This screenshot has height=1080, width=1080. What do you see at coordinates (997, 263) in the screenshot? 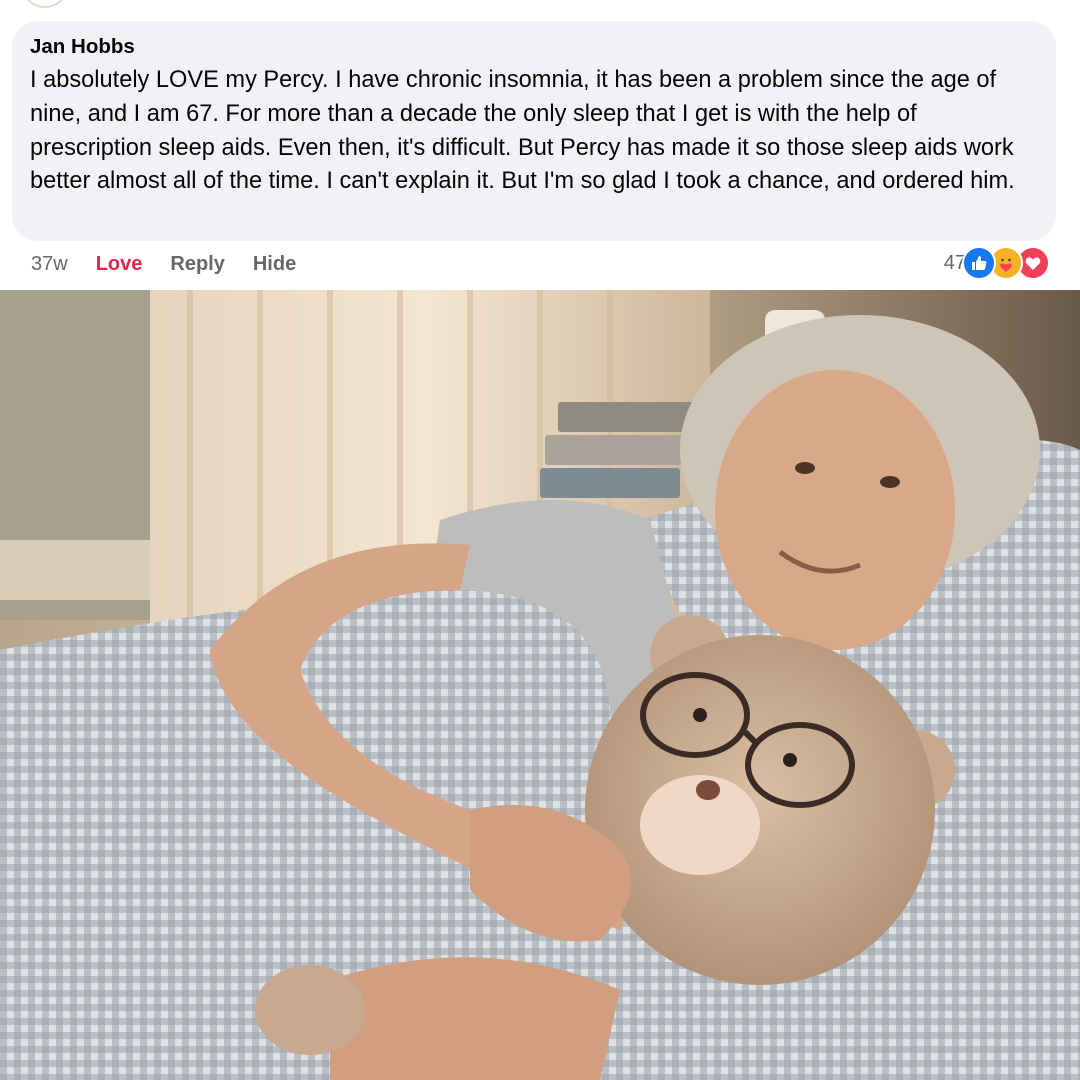
I see `reaction-summary: 47` at bounding box center [997, 263].